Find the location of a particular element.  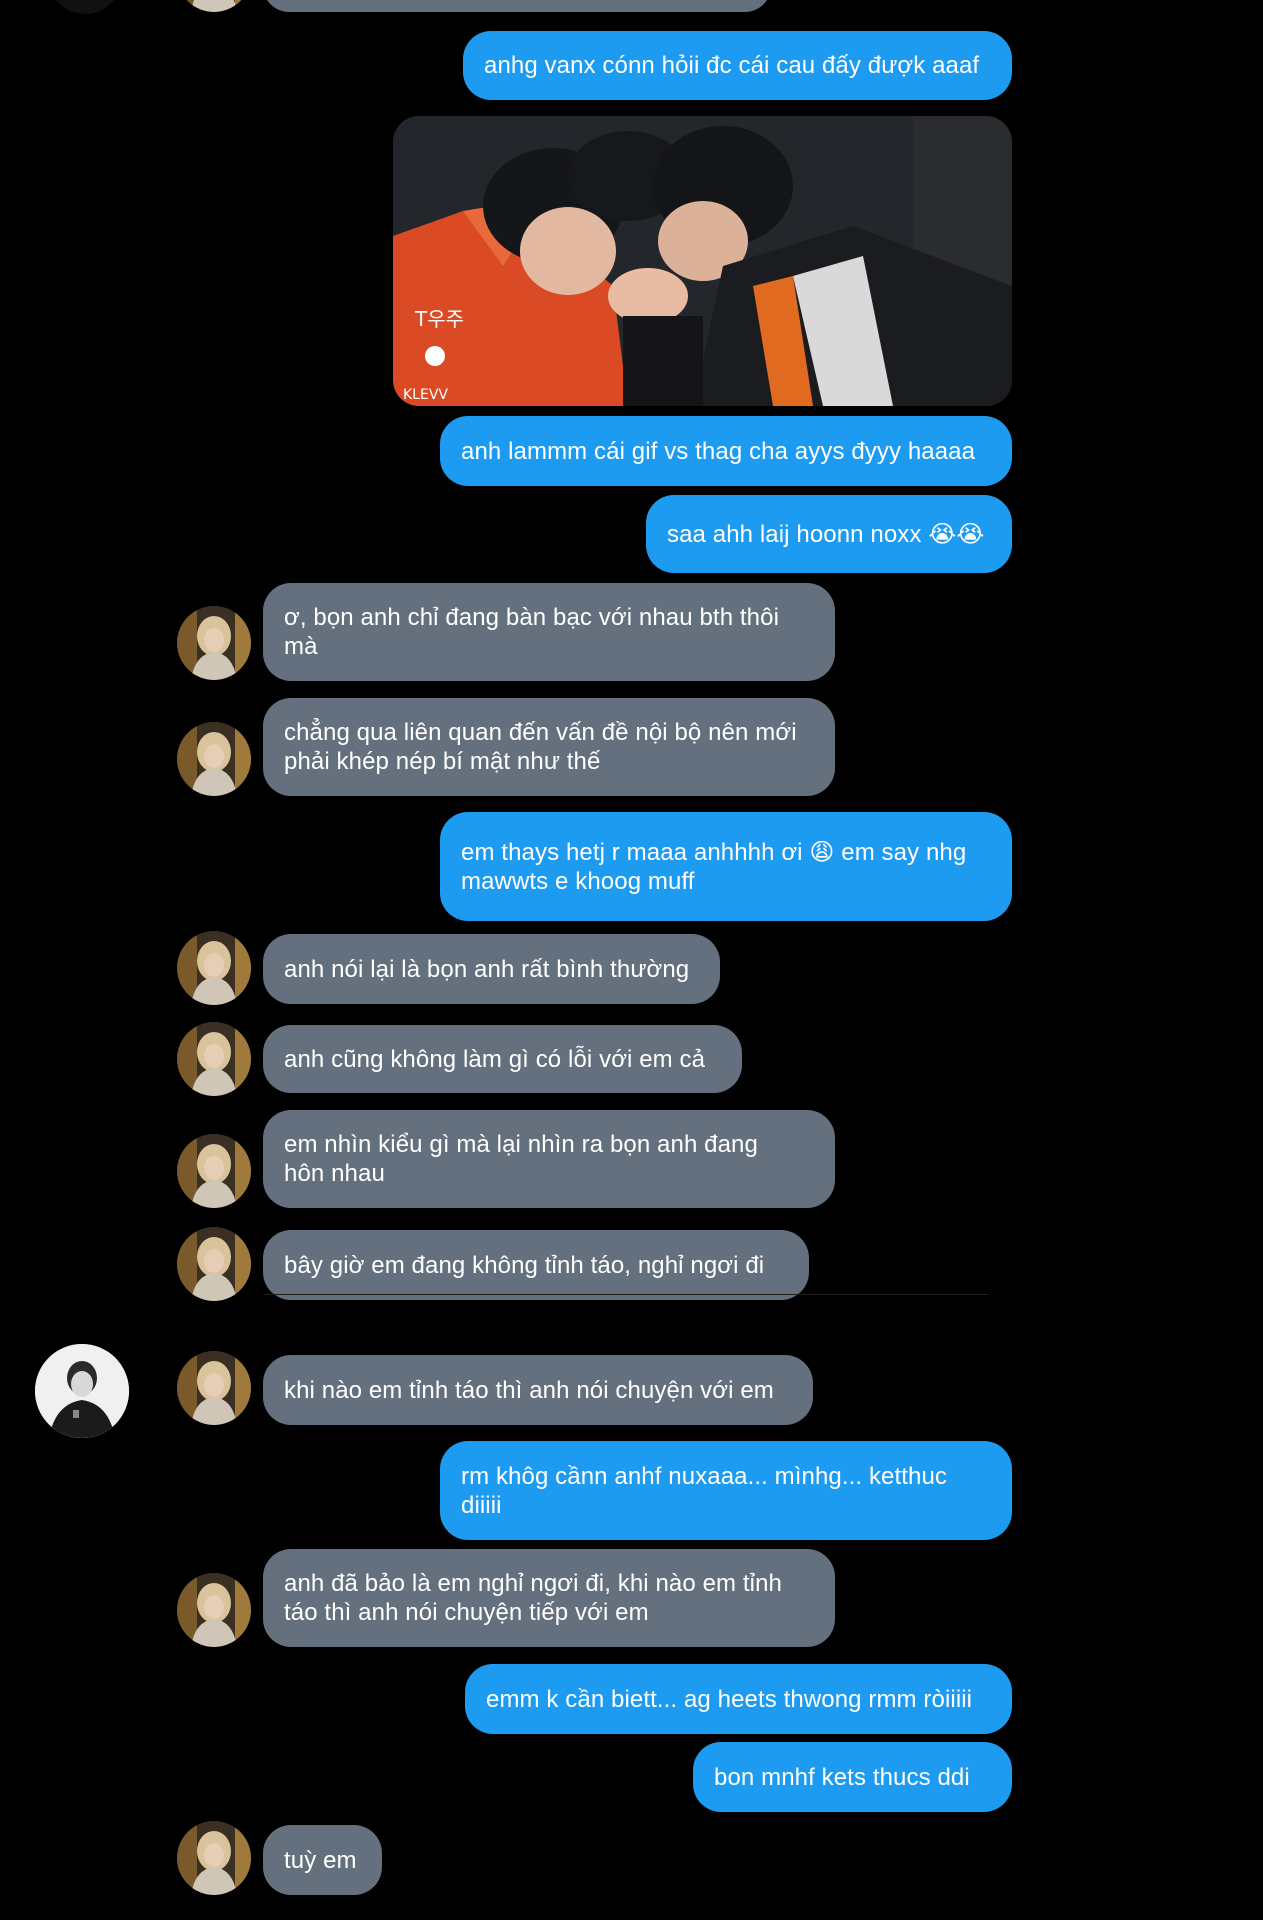

sent-message: bon mnhf kets thucs ddi is located at coordinates (852, 1777).